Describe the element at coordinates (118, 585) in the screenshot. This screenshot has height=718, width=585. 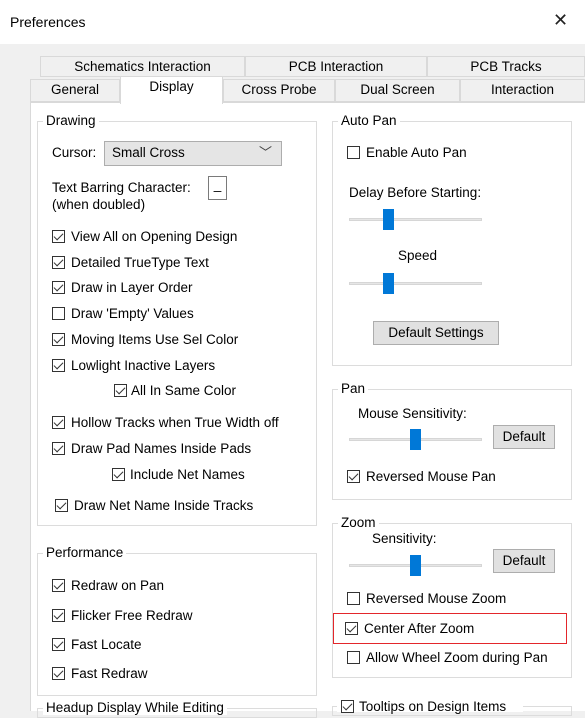
I see `redraw-on-pan-label: Redraw on Pan` at that location.